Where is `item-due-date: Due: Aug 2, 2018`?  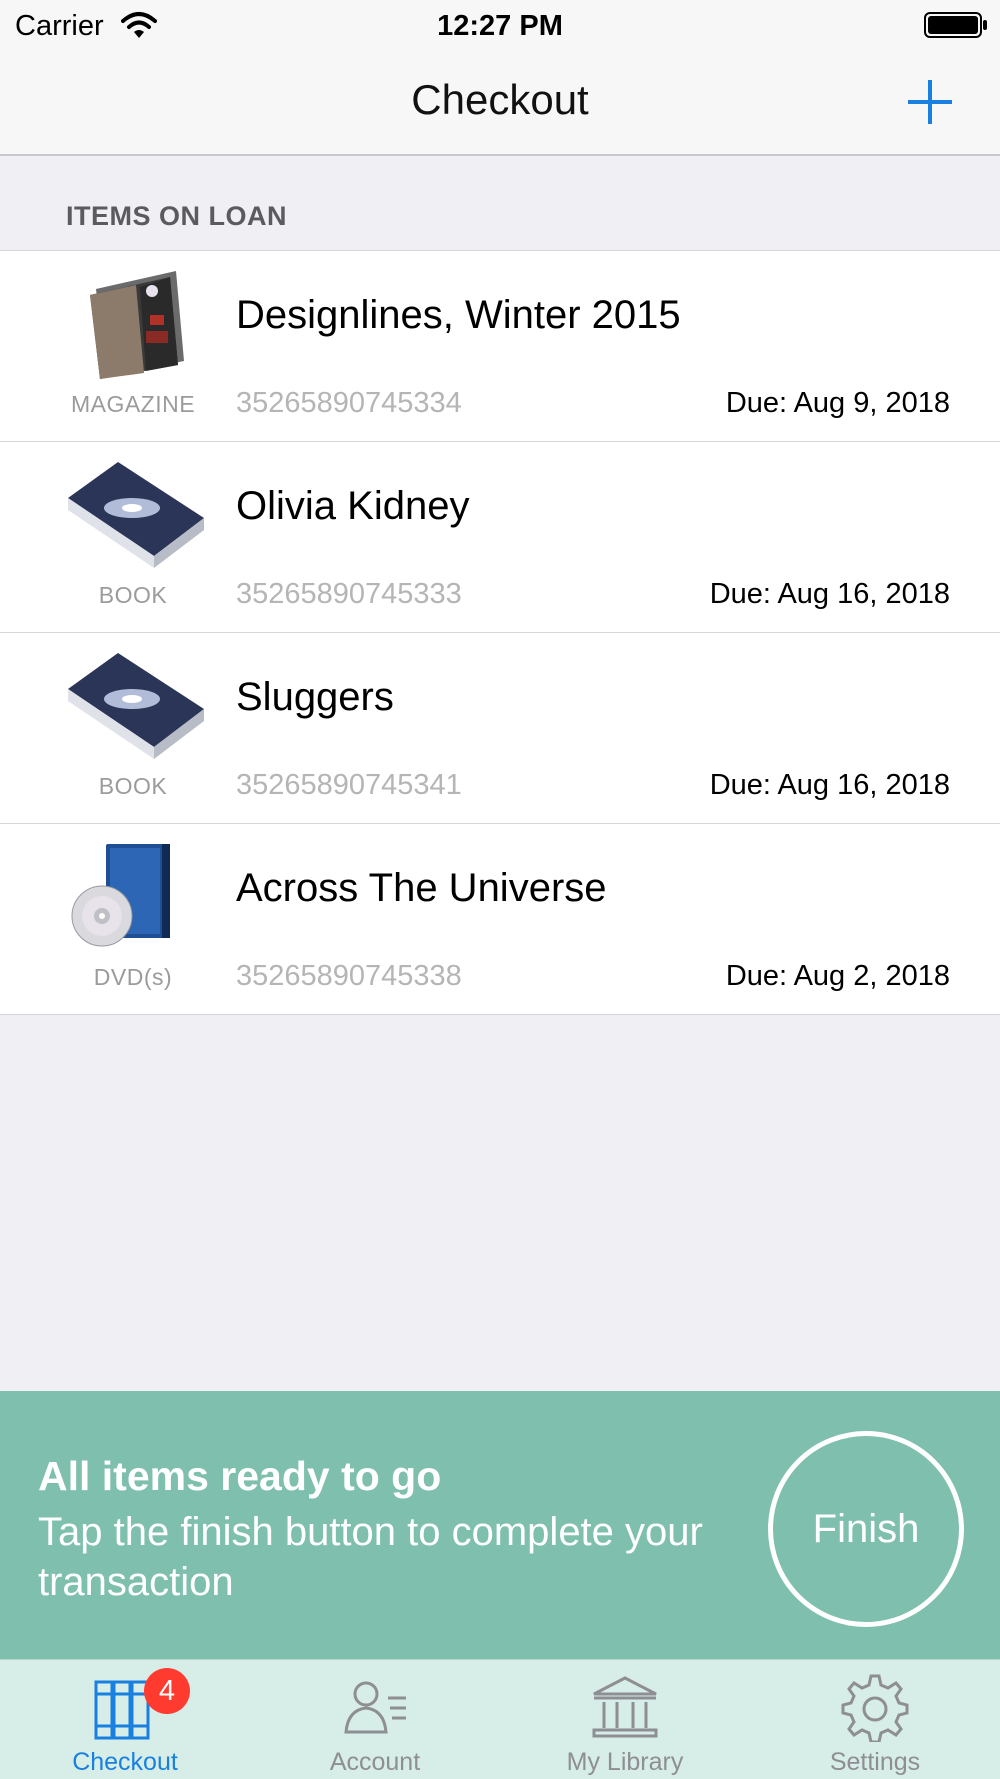 item-due-date: Due: Aug 2, 2018 is located at coordinates (837, 976).